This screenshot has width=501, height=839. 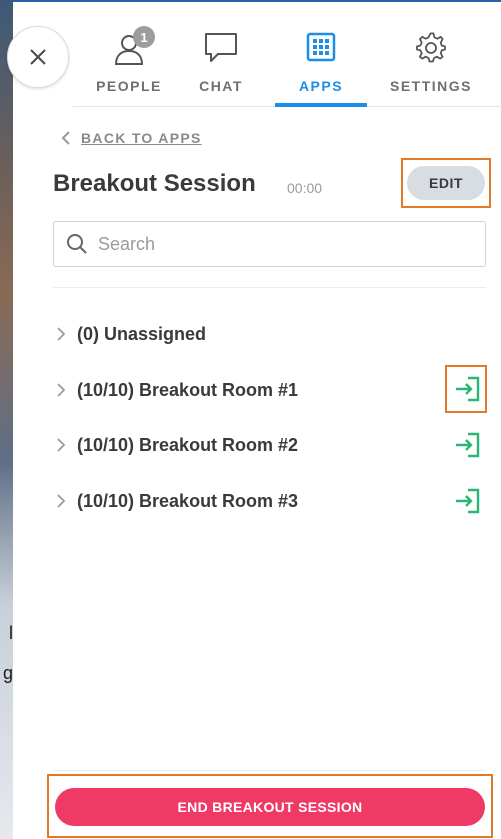 I want to click on close-button, so click(x=38, y=57).